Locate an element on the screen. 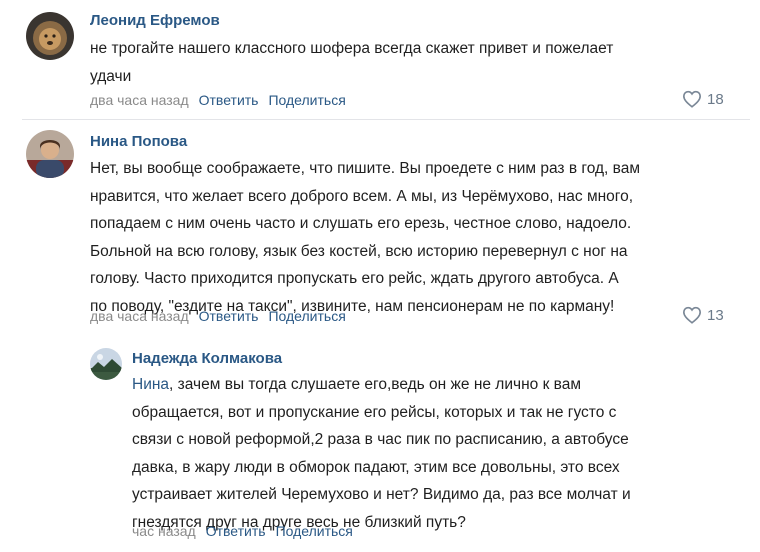 The width and height of the screenshot is (760, 552). woman-photo-avatar-icon is located at coordinates (50, 154).